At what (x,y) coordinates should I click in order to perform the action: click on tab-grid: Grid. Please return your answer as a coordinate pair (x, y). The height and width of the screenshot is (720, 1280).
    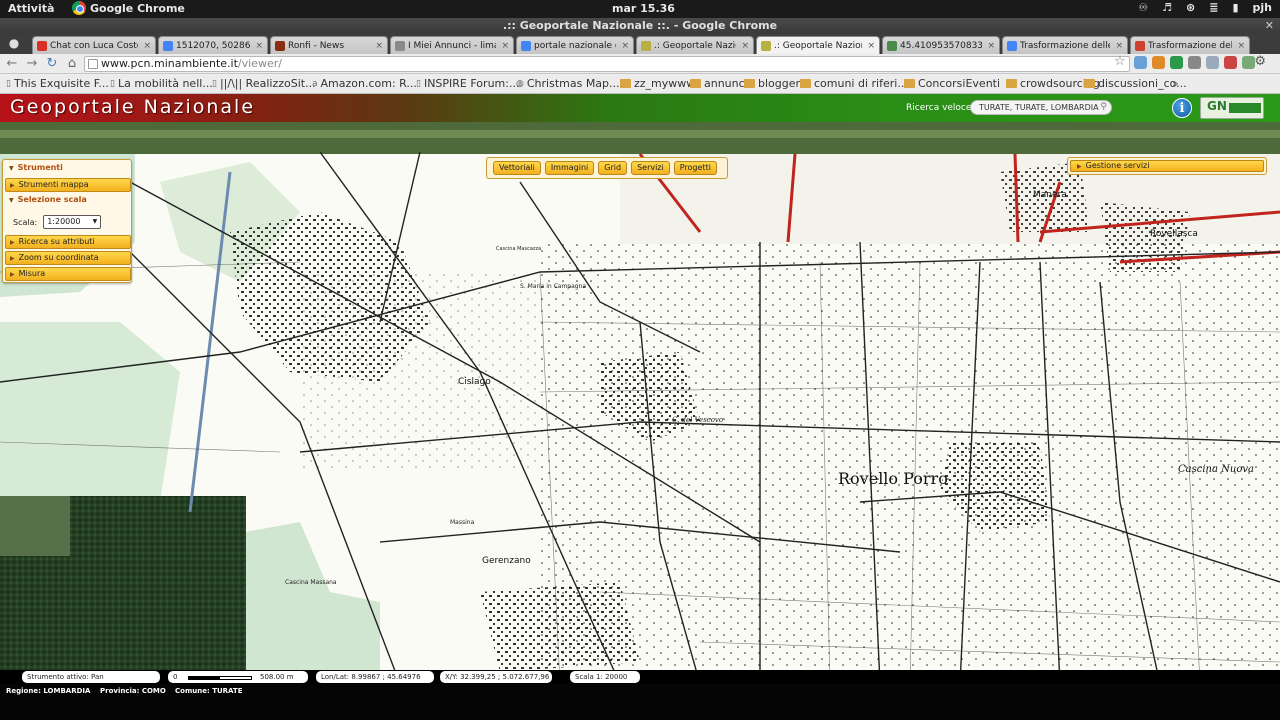
    Looking at the image, I should click on (613, 168).